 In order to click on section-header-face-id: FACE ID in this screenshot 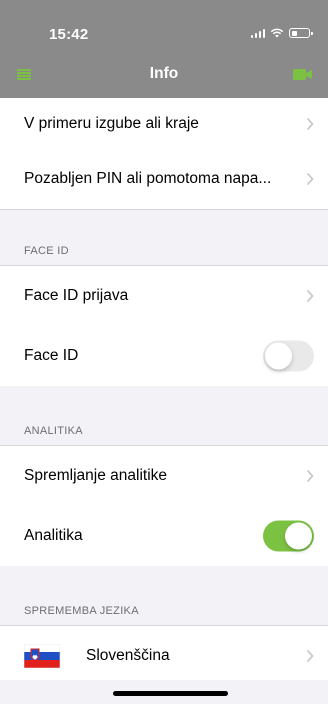, I will do `click(164, 237)`.